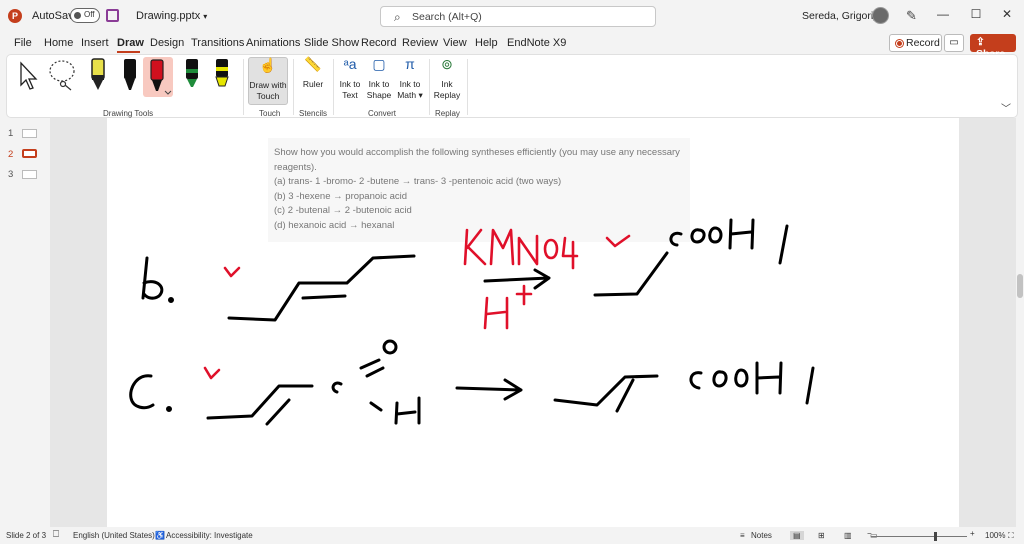  What do you see at coordinates (15, 16) in the screenshot?
I see `powerpoint-logo-icon: P` at bounding box center [15, 16].